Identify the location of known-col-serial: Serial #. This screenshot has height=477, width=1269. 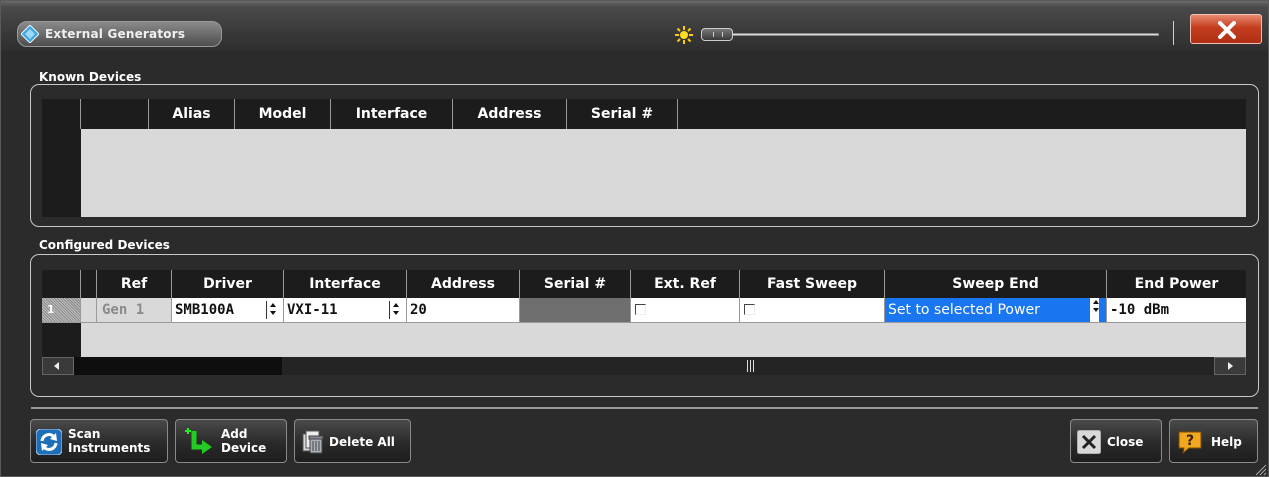
(622, 114).